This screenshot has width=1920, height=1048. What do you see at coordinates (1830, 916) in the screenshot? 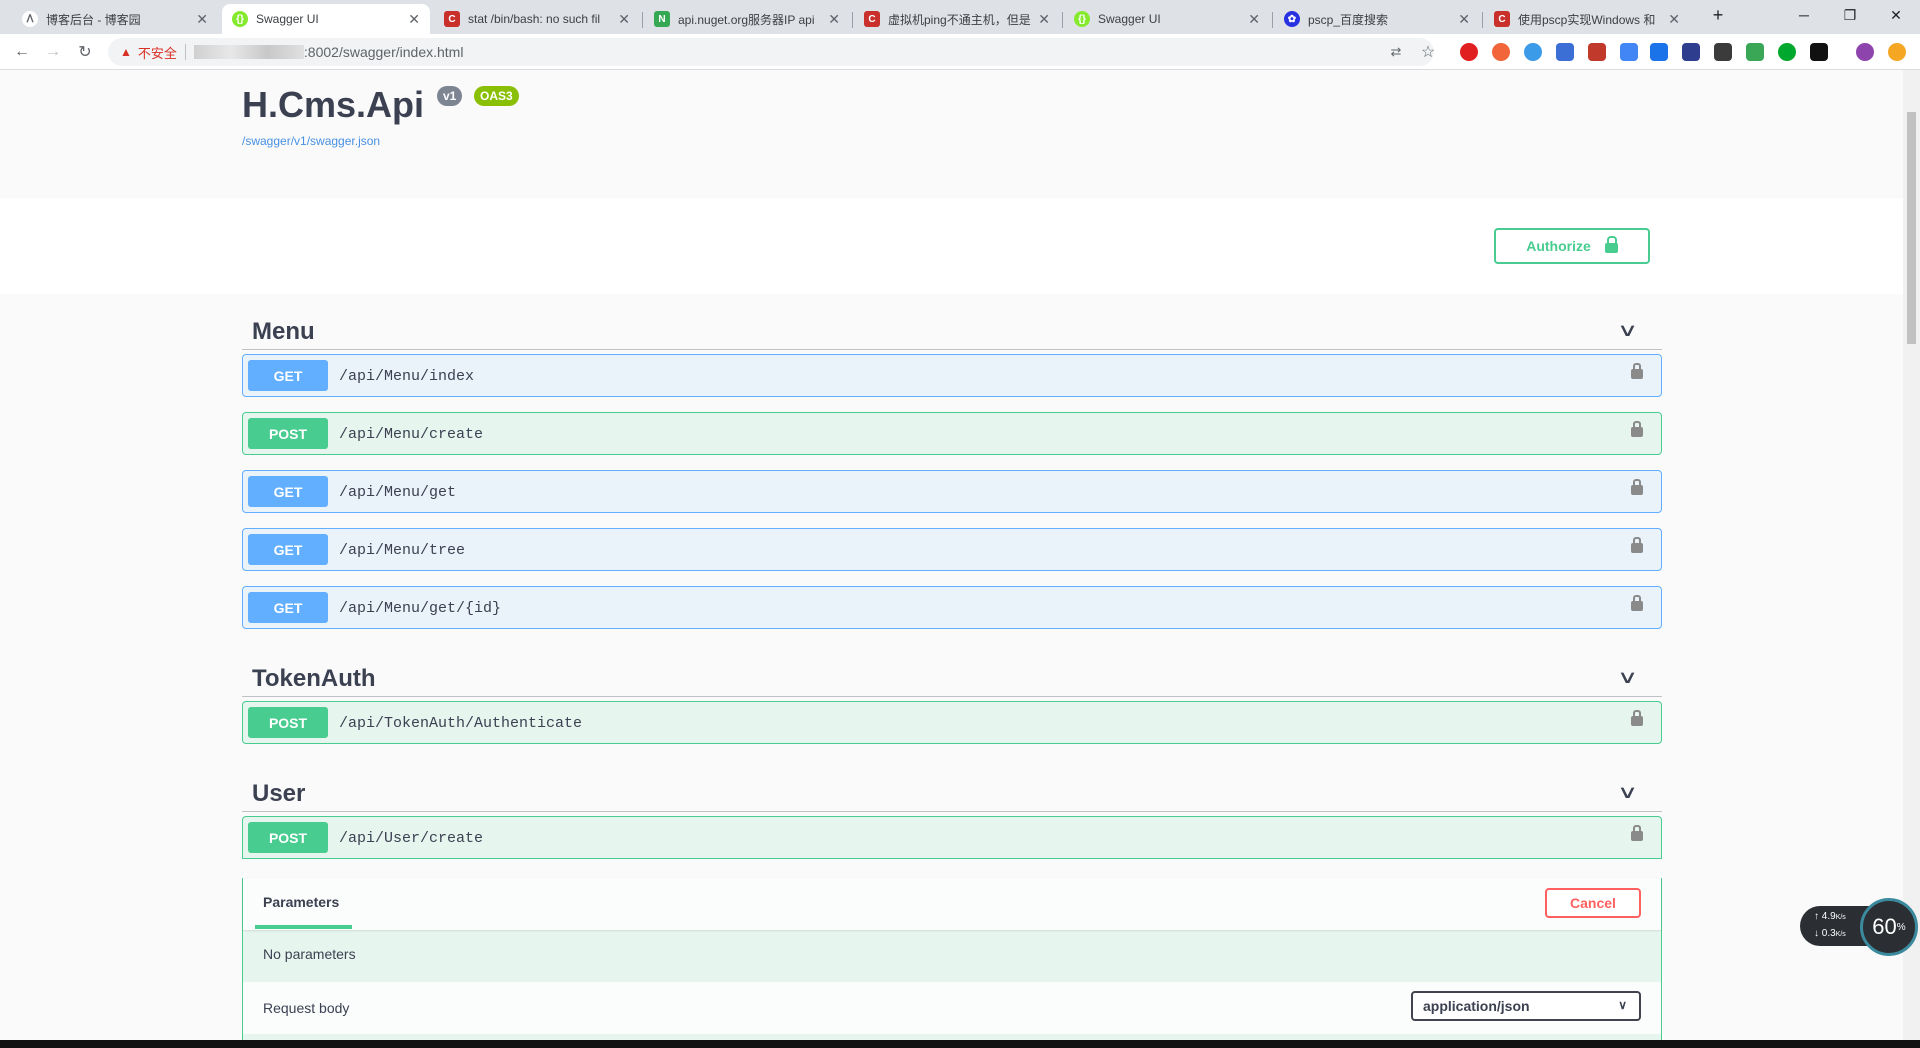
I see `upload-speed: ↑ 4.9K/s` at bounding box center [1830, 916].